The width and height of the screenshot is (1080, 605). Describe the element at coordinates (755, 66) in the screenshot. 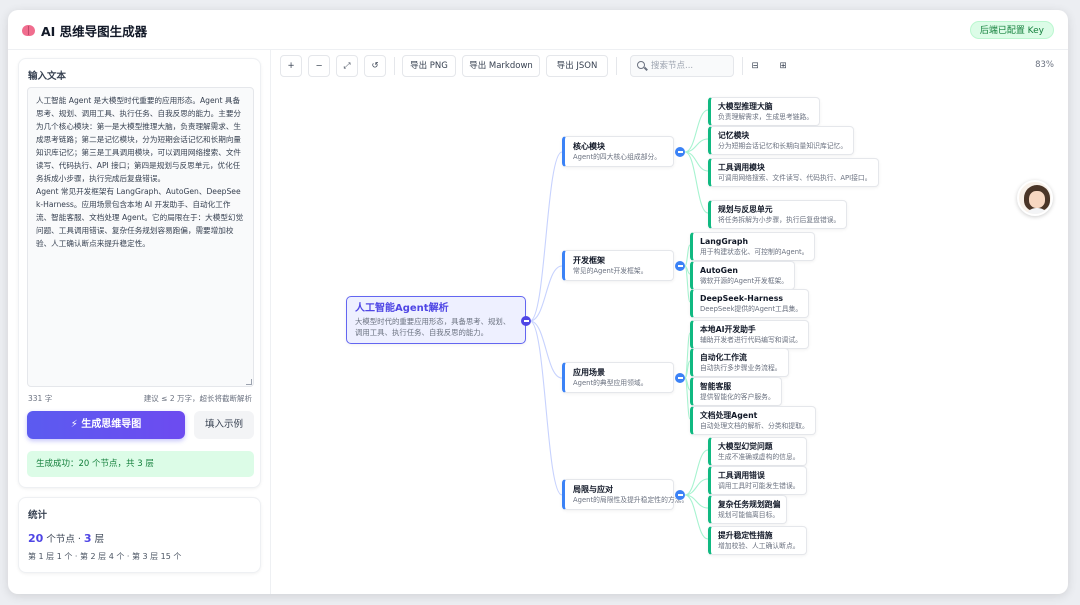

I see `collapse-all-button: ⊟` at that location.